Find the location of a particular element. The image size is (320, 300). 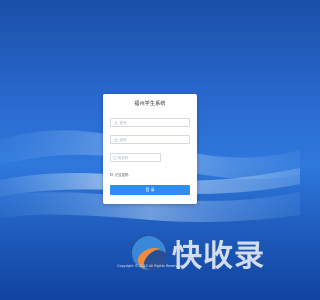

remember-label: 记住密码 is located at coordinates (122, 175).